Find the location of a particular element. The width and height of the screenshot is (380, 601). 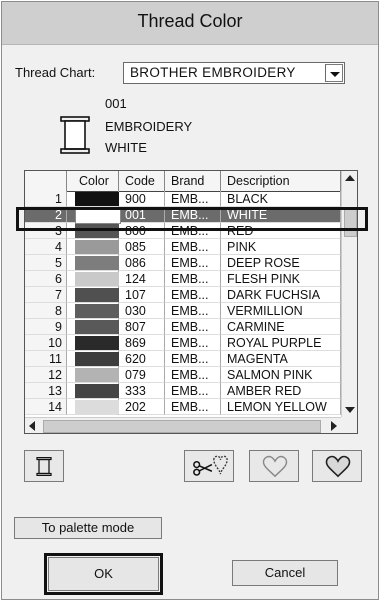

row-number: 10 is located at coordinates (46, 343).